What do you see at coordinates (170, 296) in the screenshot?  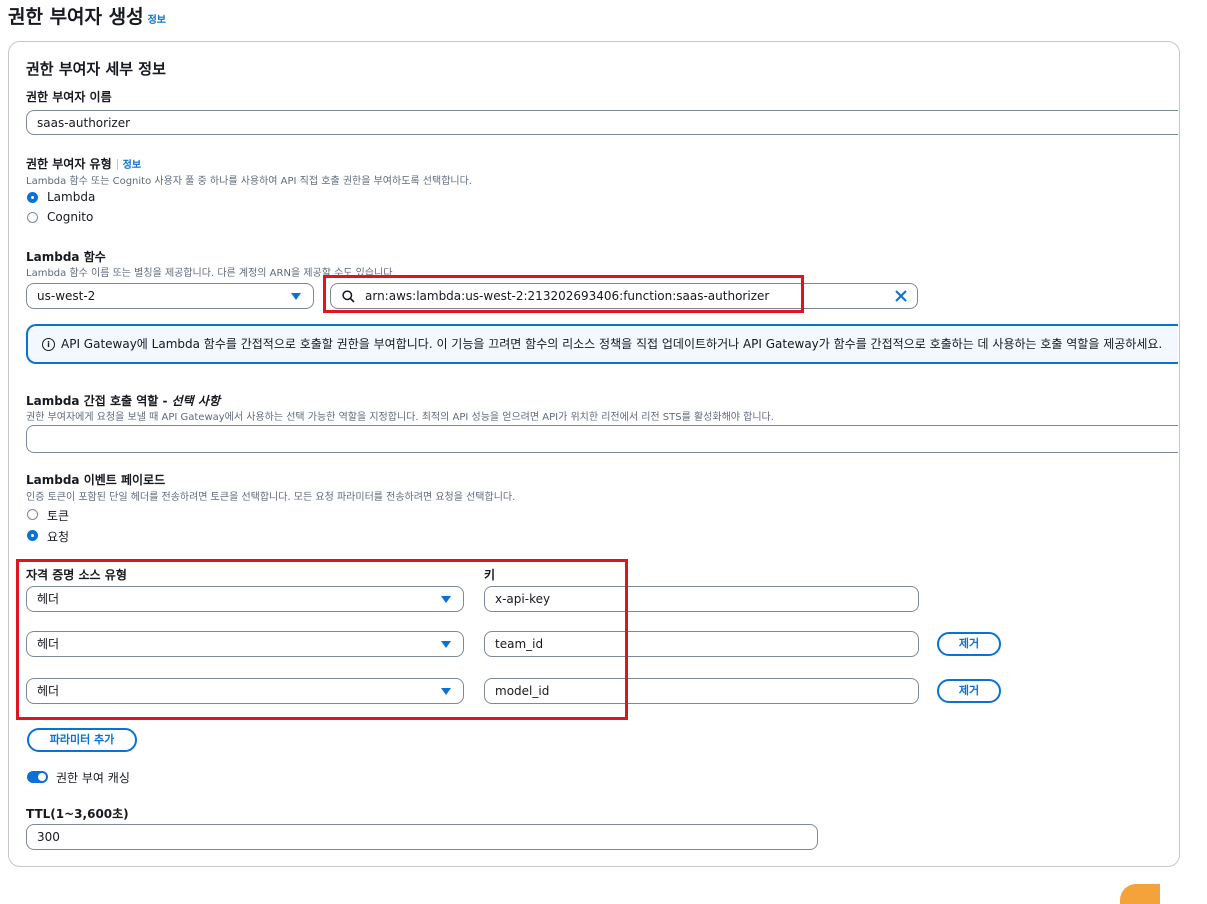 I see `region-select: us-west-2` at bounding box center [170, 296].